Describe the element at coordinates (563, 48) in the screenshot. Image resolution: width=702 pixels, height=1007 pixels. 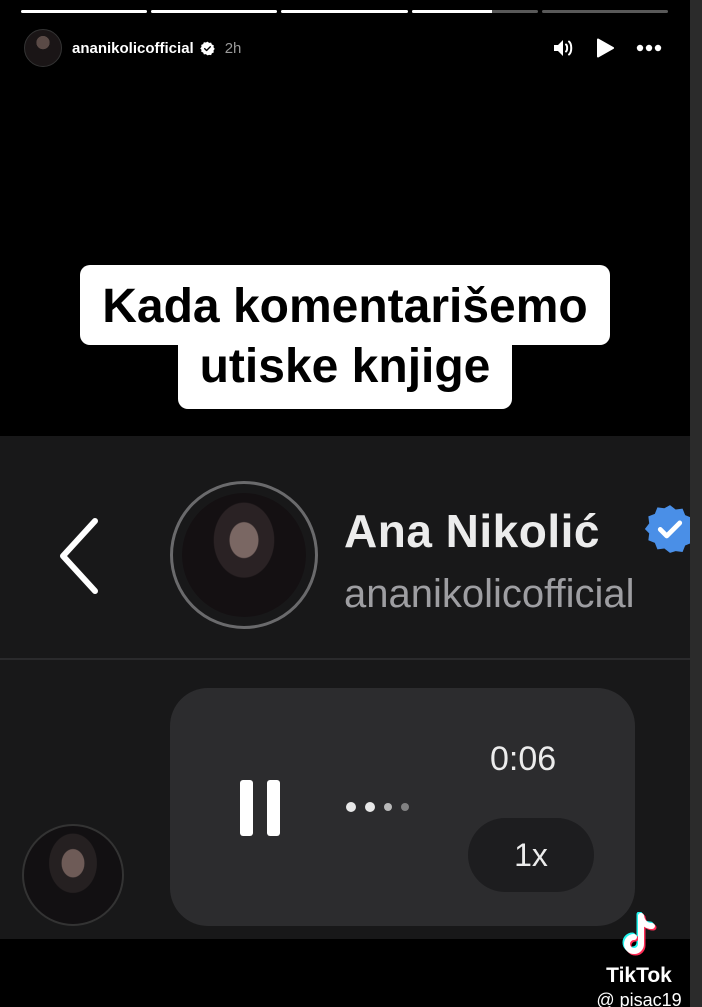
I see `sound-icon` at that location.